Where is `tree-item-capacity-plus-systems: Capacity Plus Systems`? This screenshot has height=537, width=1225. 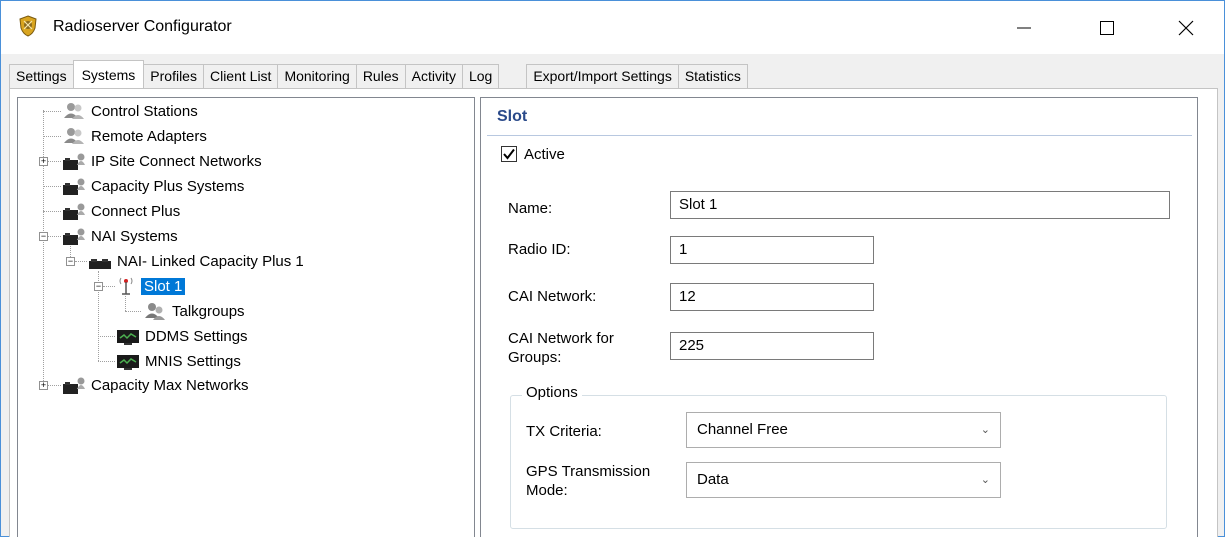 tree-item-capacity-plus-systems: Capacity Plus Systems is located at coordinates (153, 186).